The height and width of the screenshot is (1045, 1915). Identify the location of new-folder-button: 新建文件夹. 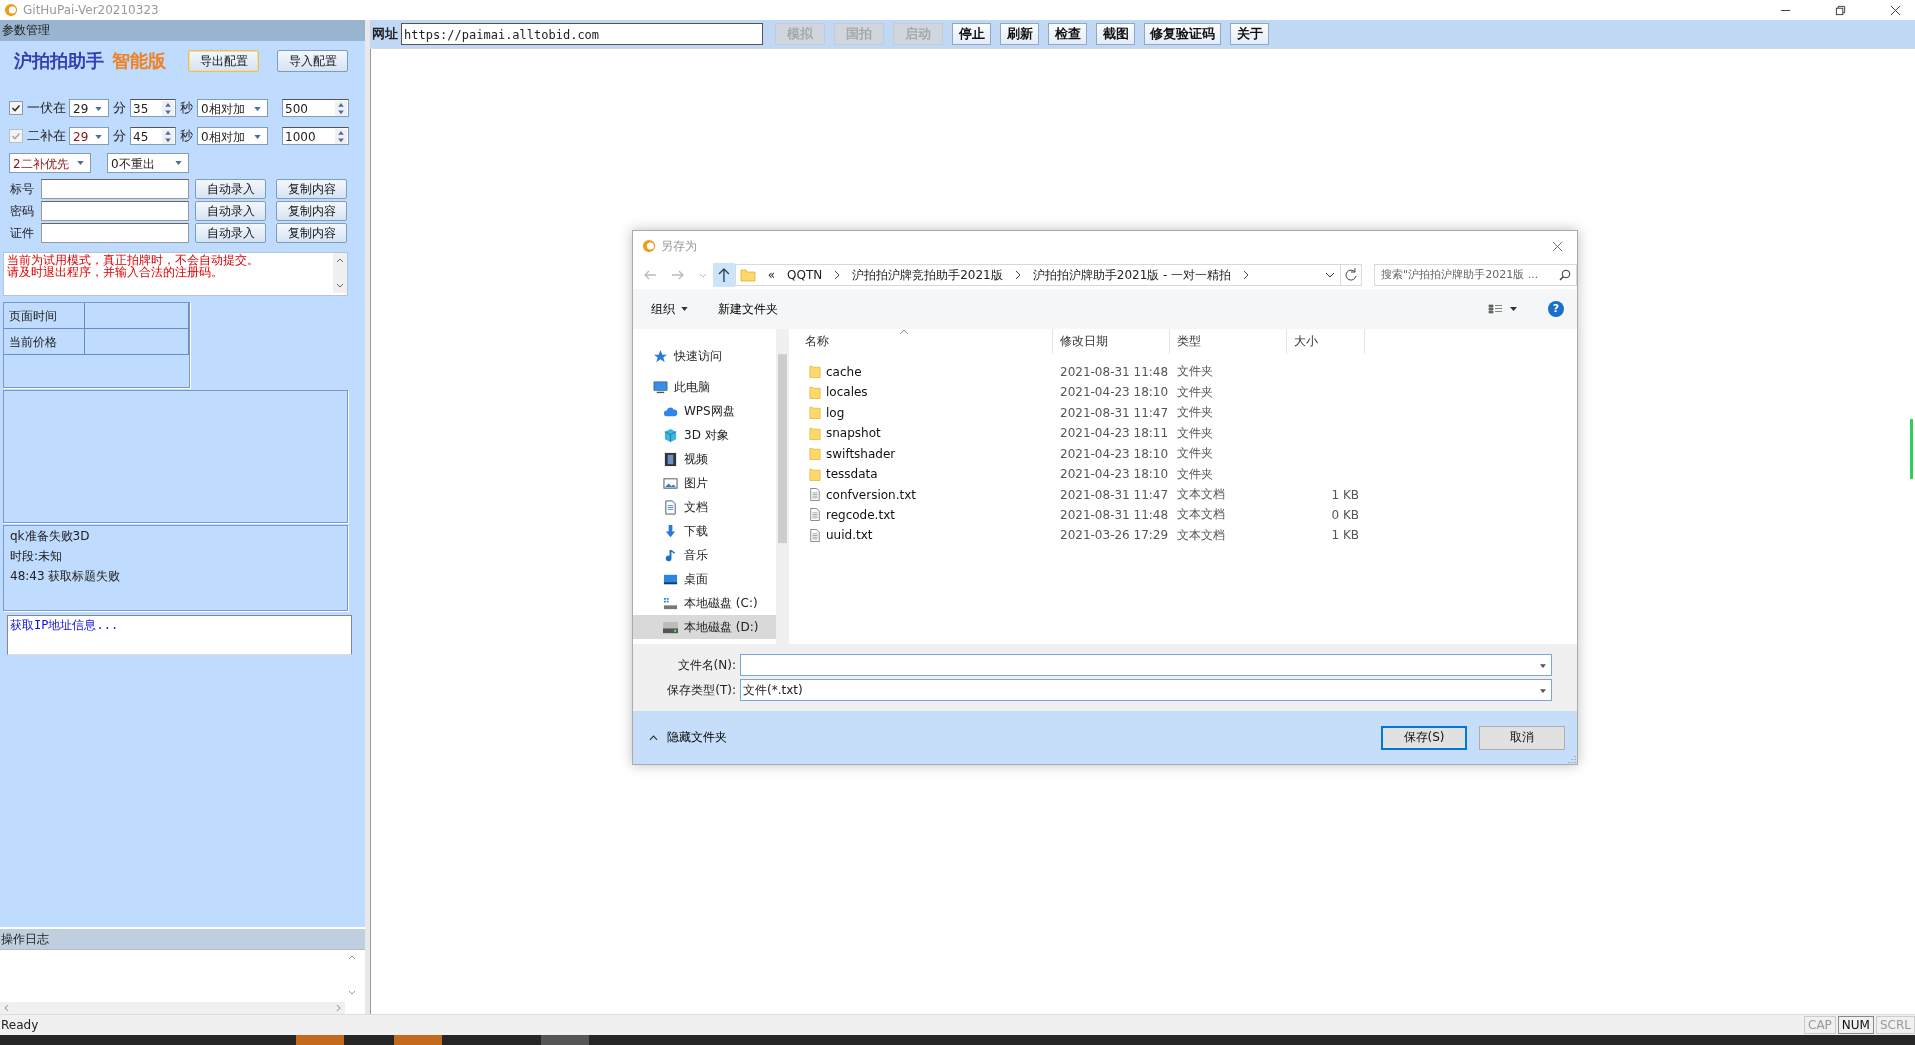
(748, 309).